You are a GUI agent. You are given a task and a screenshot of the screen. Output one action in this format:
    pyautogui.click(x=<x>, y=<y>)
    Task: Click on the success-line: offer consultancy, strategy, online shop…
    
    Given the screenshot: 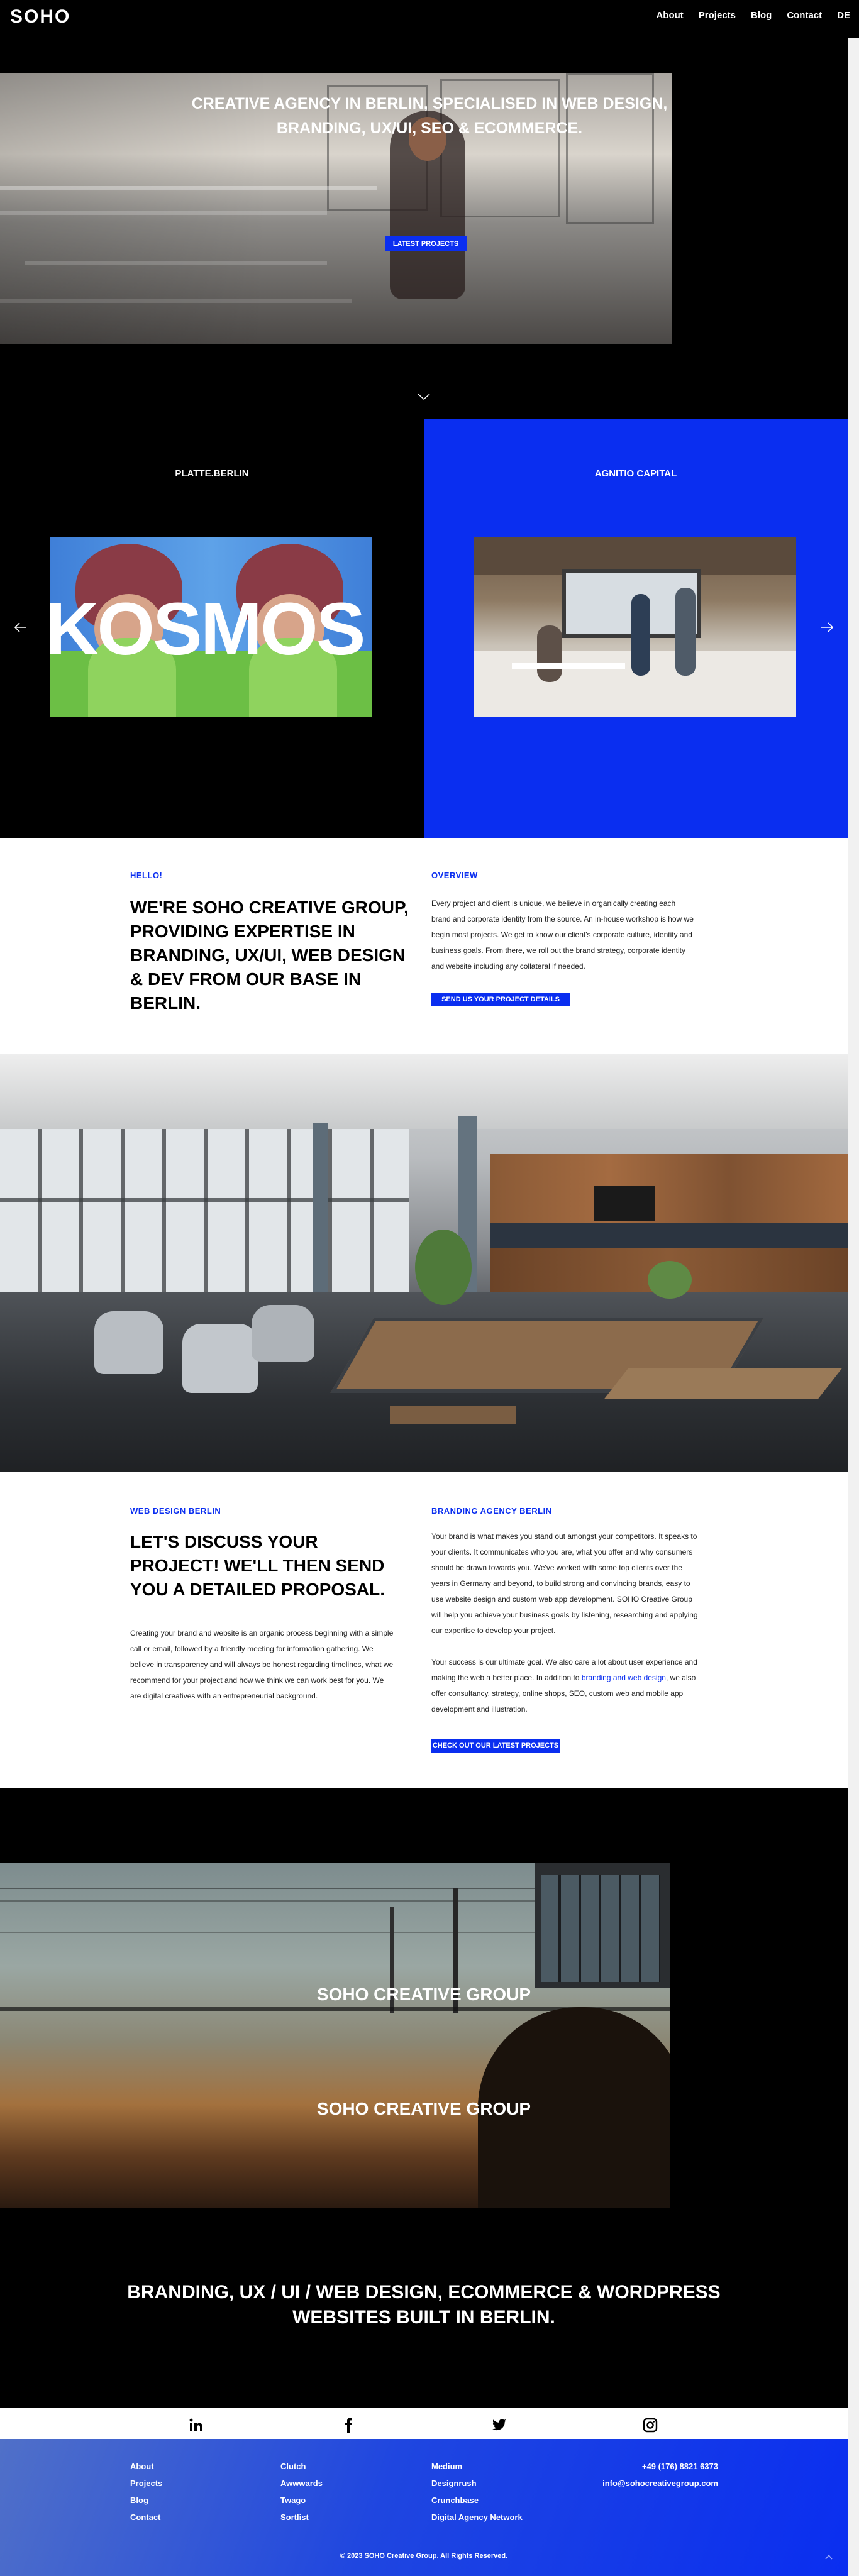 What is the action you would take?
    pyautogui.click(x=557, y=1694)
    